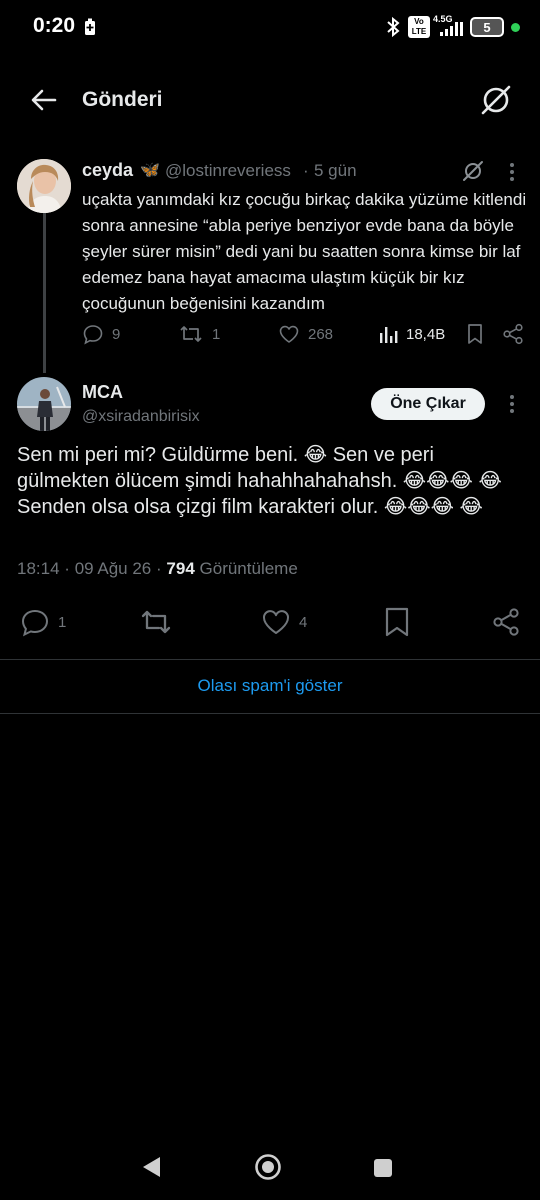 This screenshot has height=1200, width=540. What do you see at coordinates (389, 335) in the screenshot?
I see `views-chart-icon` at bounding box center [389, 335].